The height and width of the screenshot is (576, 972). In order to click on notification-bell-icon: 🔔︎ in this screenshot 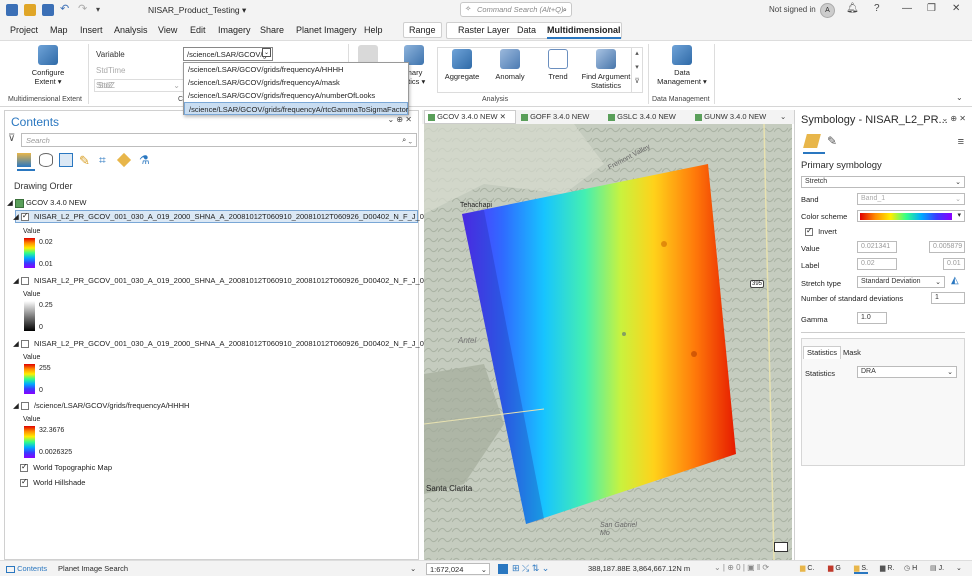, I will do `click(852, 8)`.